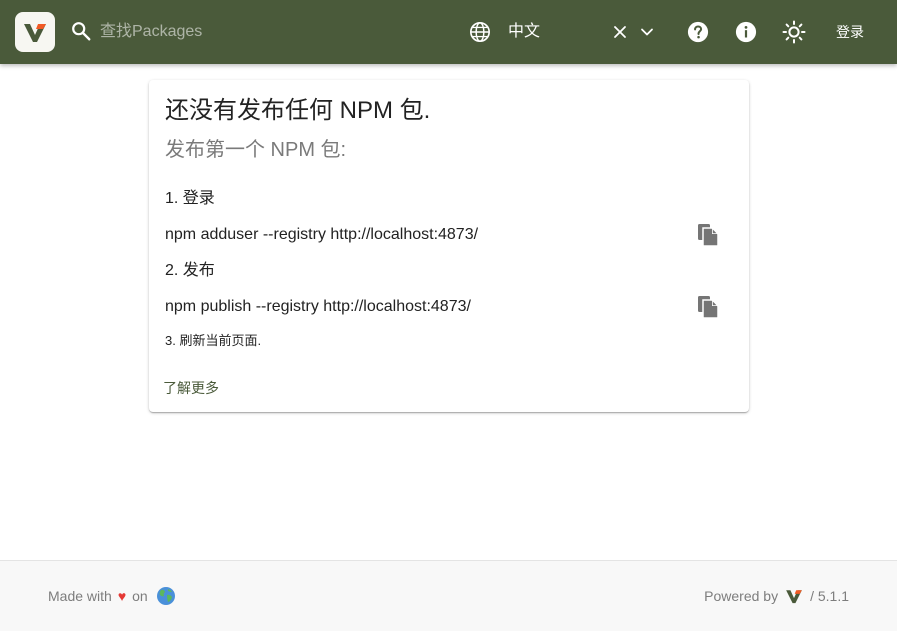 This screenshot has height=631, width=897. Describe the element at coordinates (746, 32) in the screenshot. I see `info-icon` at that location.